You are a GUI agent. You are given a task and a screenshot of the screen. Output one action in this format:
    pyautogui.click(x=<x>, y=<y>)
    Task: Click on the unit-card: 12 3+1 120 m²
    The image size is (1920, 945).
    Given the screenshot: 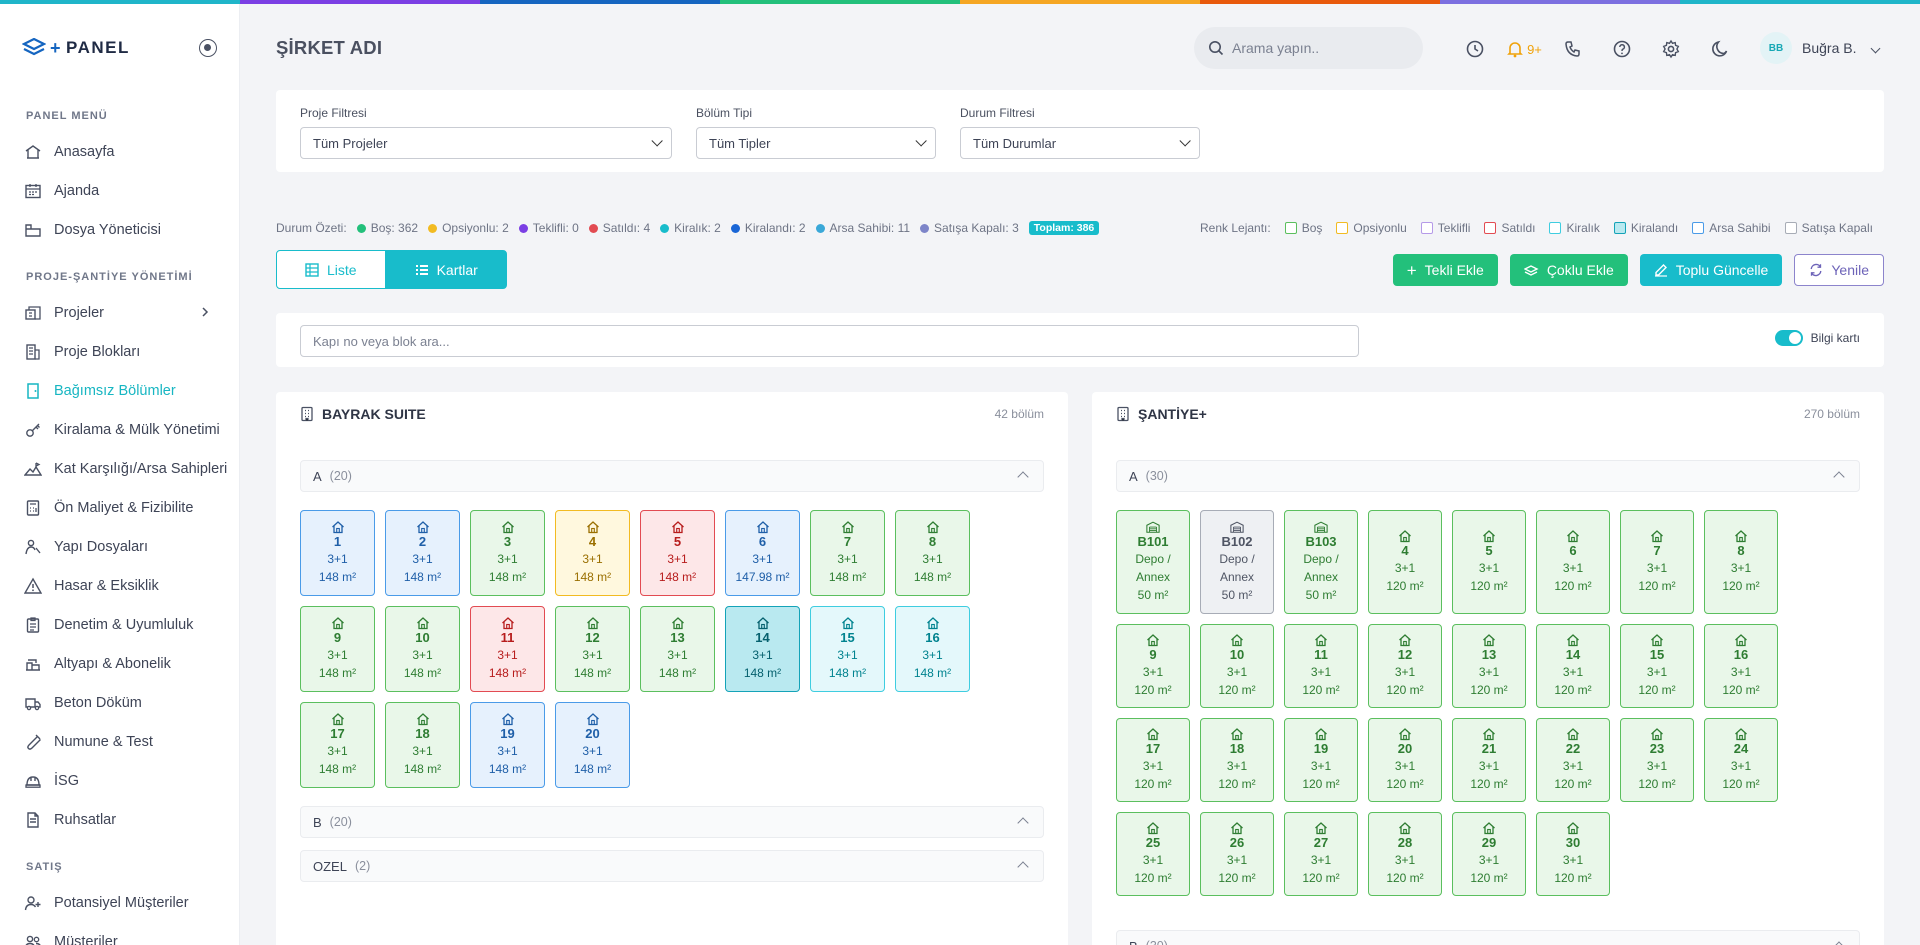 What is the action you would take?
    pyautogui.click(x=1405, y=666)
    